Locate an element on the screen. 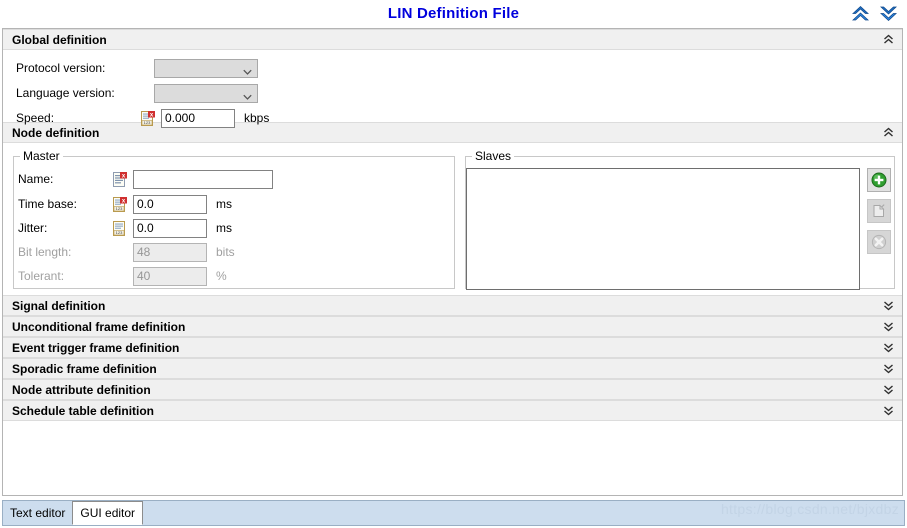 The height and width of the screenshot is (528, 907). speed-unit-label: kbps is located at coordinates (257, 118).